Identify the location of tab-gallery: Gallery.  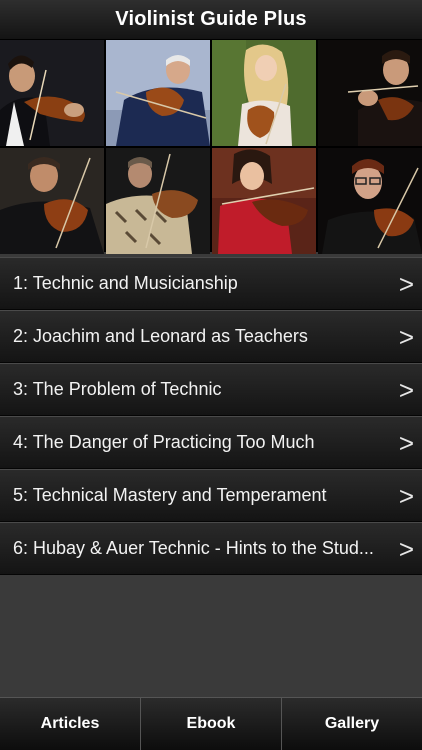
(352, 724).